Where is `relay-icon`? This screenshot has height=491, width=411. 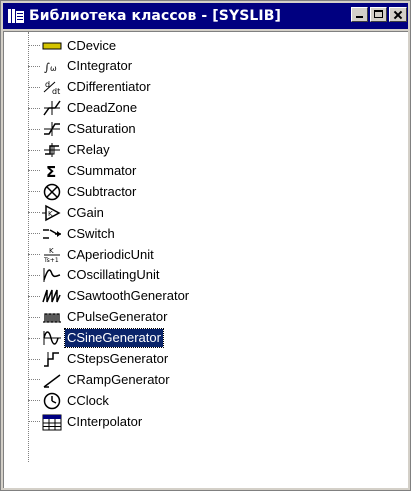
relay-icon is located at coordinates (52, 150).